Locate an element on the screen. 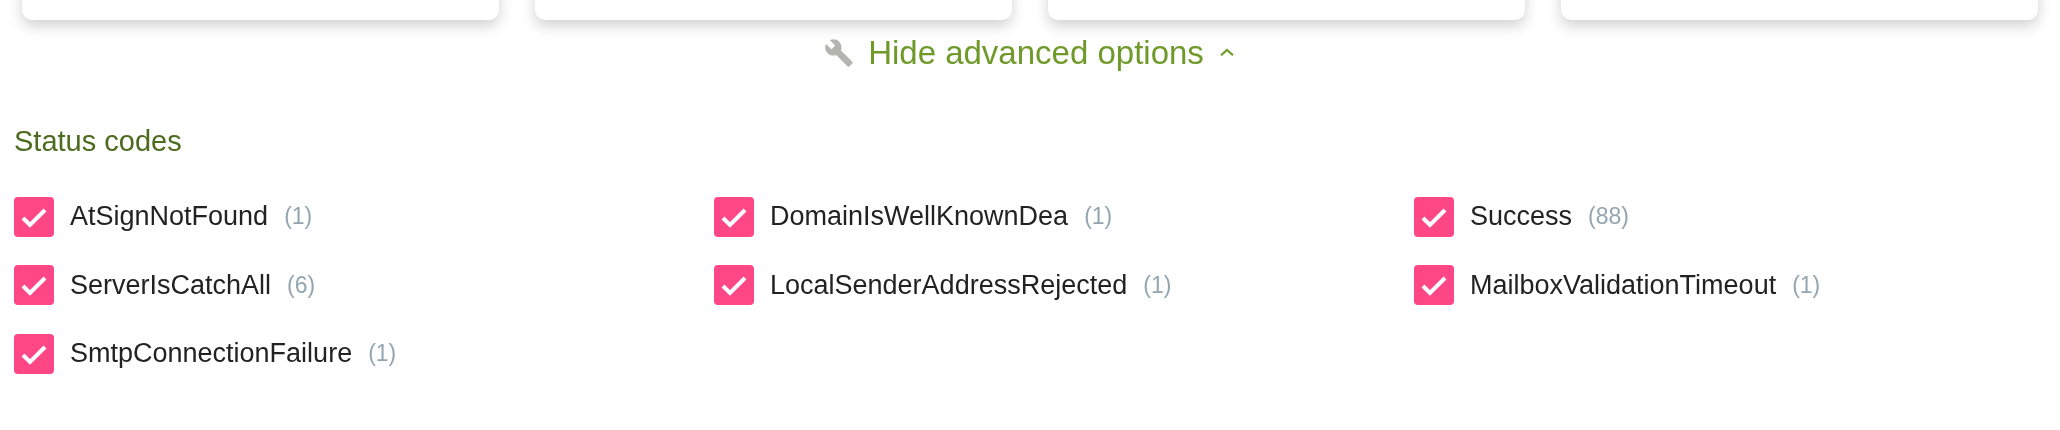 The width and height of the screenshot is (2060, 430). checkbox-label: Success is located at coordinates (1521, 216).